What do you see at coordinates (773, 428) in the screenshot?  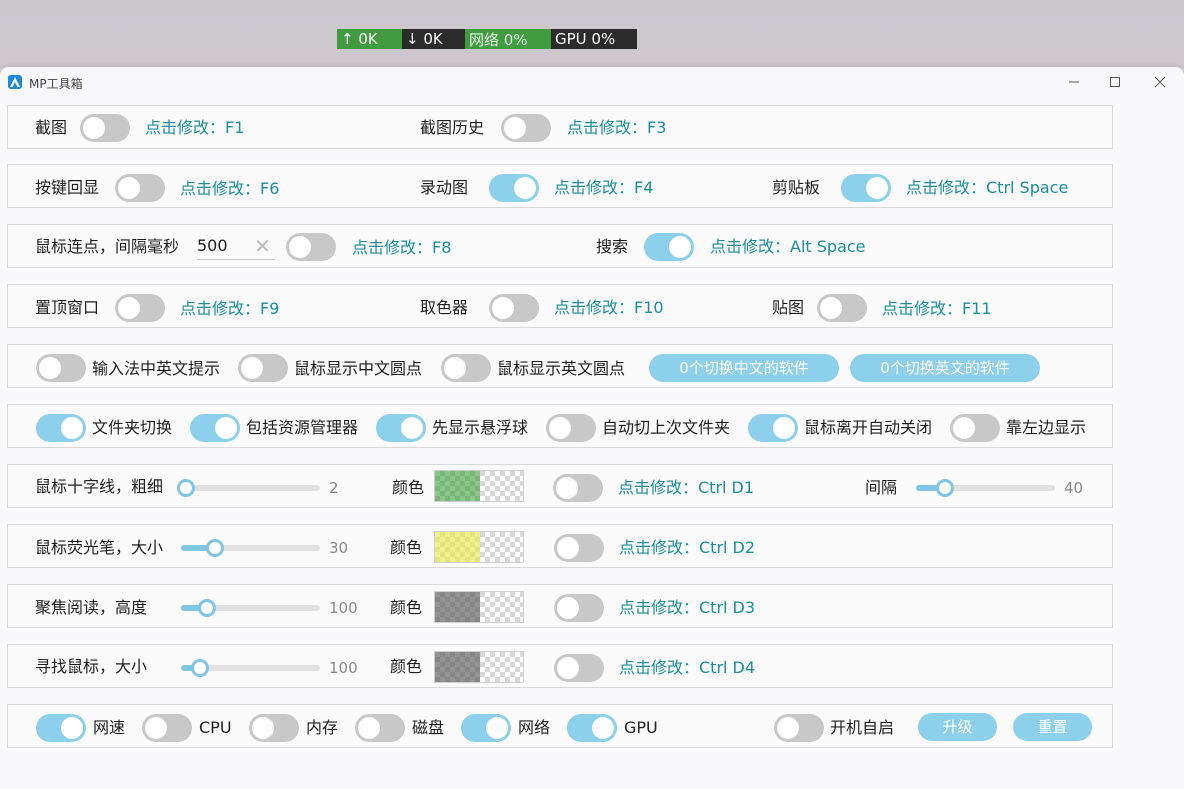 I see `auto-close-toggle` at bounding box center [773, 428].